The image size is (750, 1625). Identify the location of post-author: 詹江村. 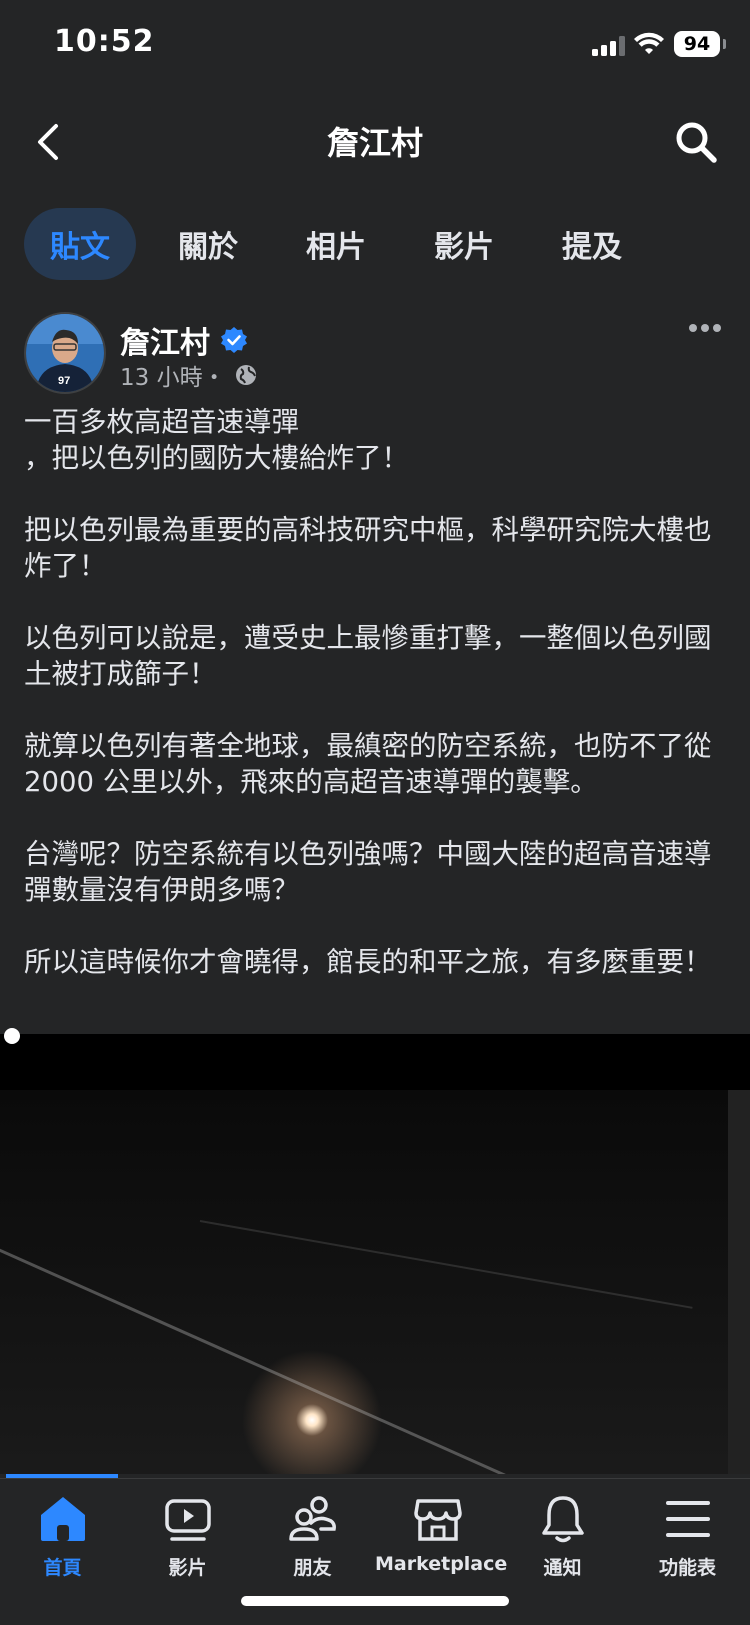
(184, 340).